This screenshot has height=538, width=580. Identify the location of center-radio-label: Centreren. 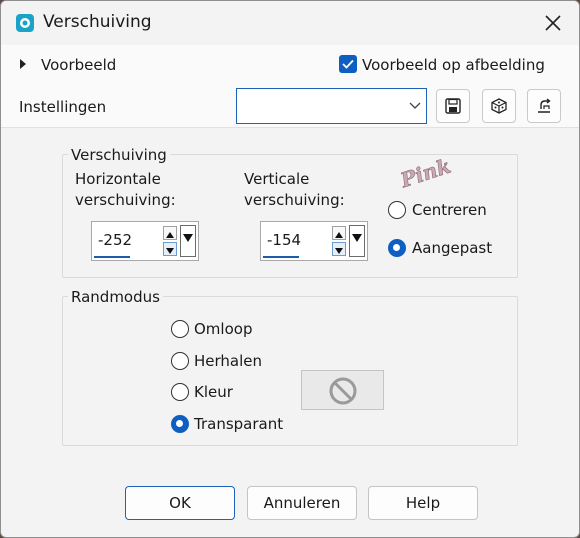
(449, 210).